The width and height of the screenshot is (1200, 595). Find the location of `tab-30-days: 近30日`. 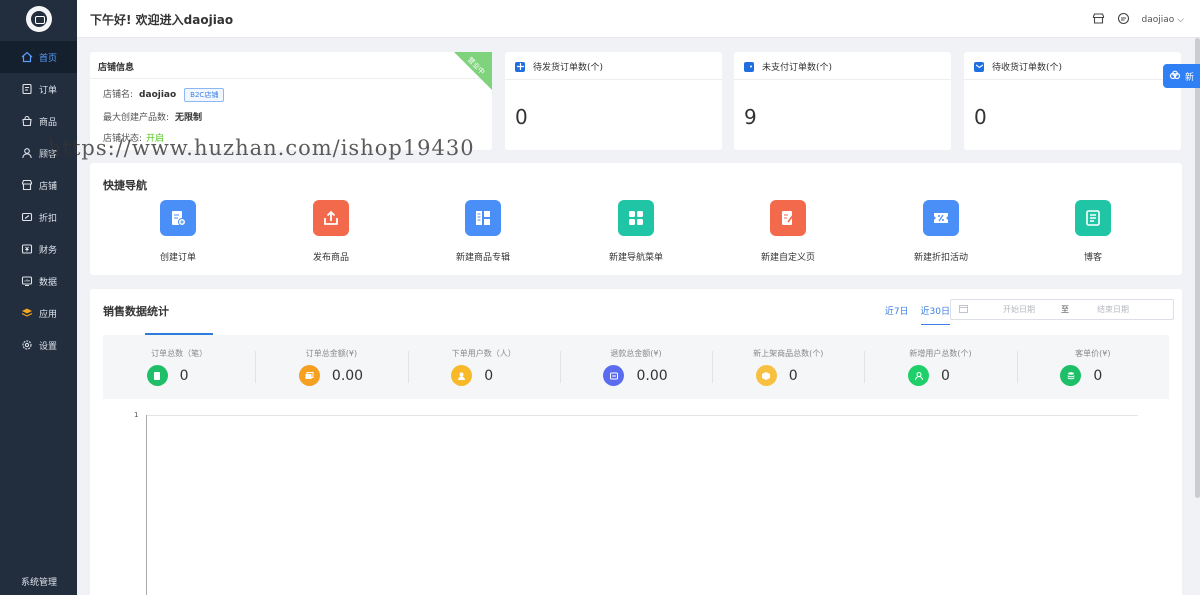

tab-30-days: 近30日 is located at coordinates (935, 314).